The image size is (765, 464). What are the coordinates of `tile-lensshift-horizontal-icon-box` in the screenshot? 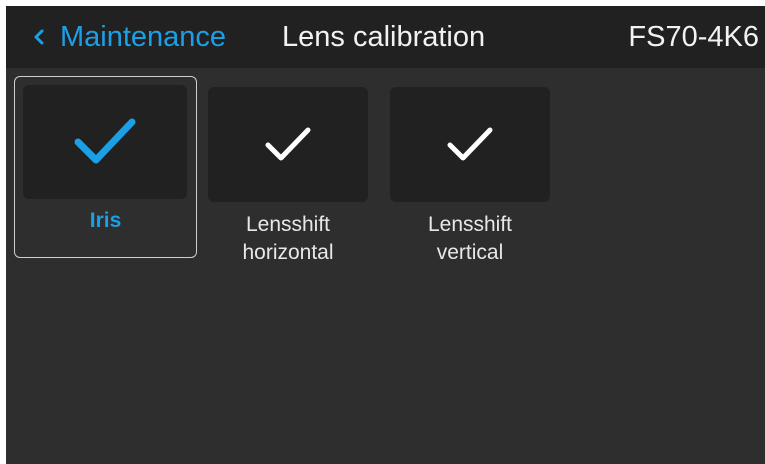 It's located at (288, 144).